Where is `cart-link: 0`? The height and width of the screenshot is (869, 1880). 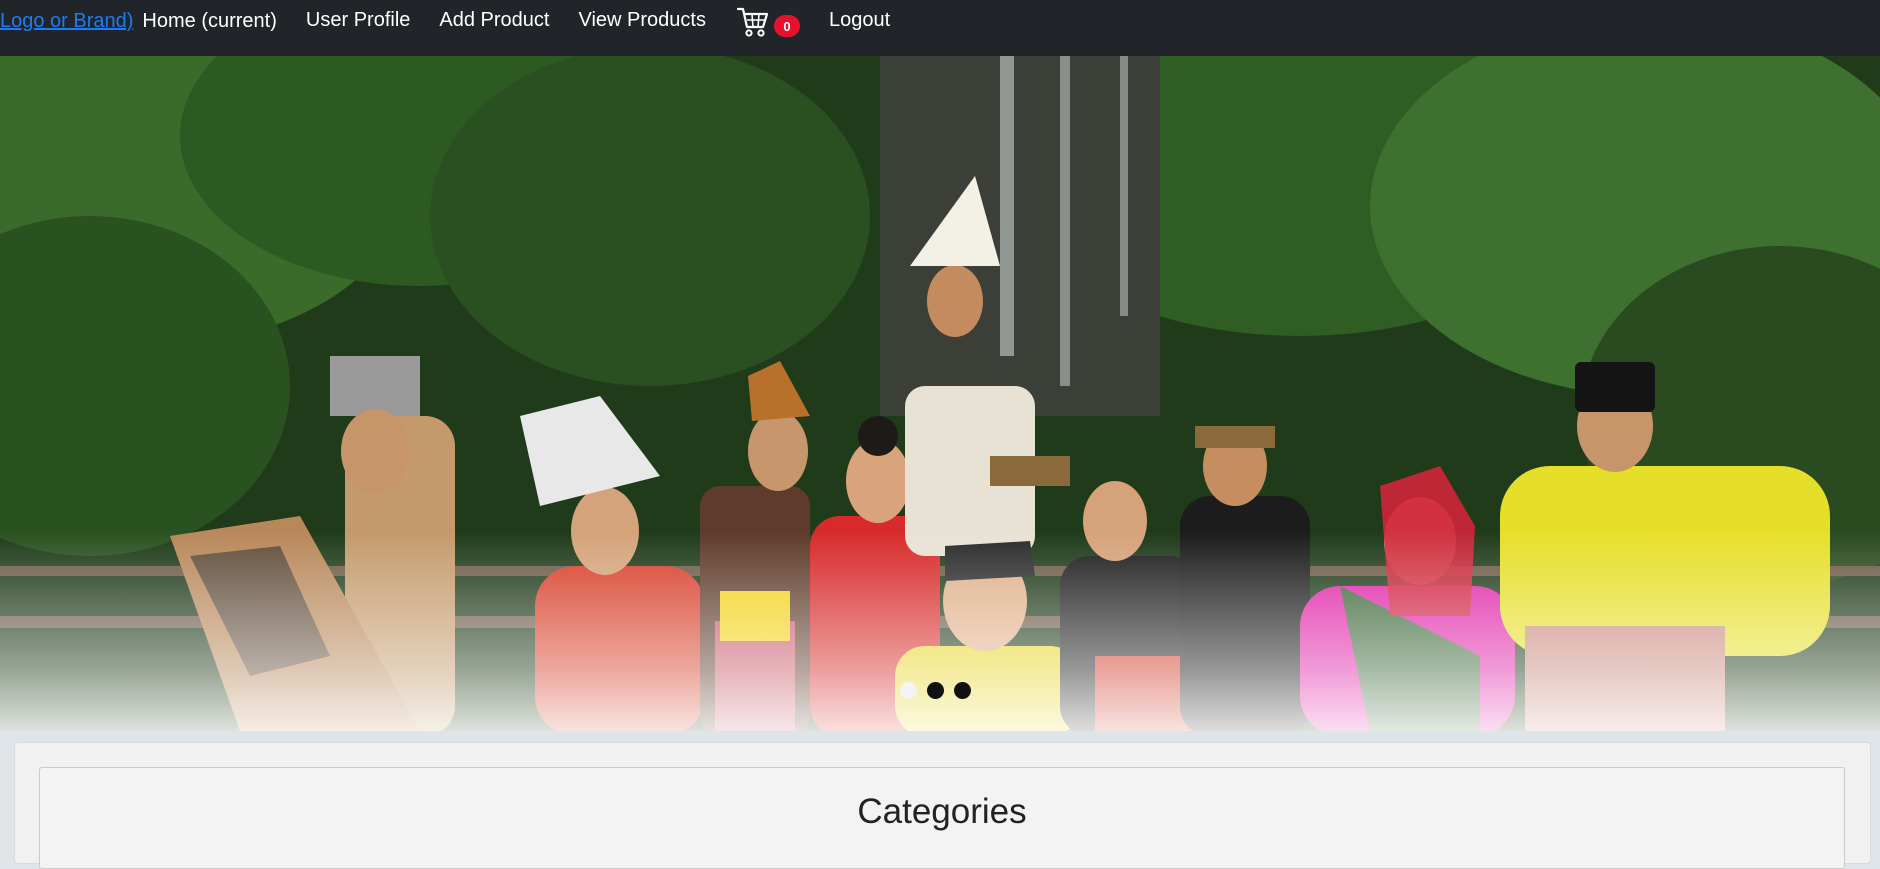
cart-link: 0 is located at coordinates (768, 24).